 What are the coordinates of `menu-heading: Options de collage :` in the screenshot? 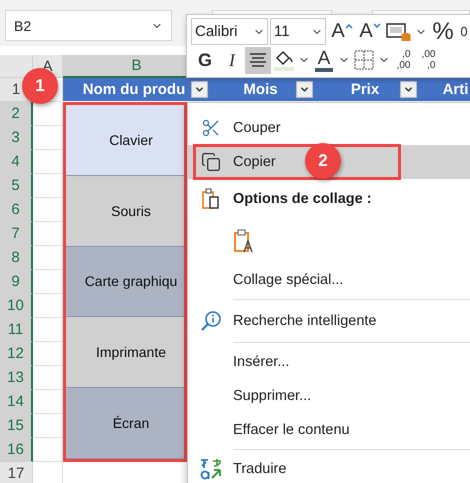 It's located at (302, 199).